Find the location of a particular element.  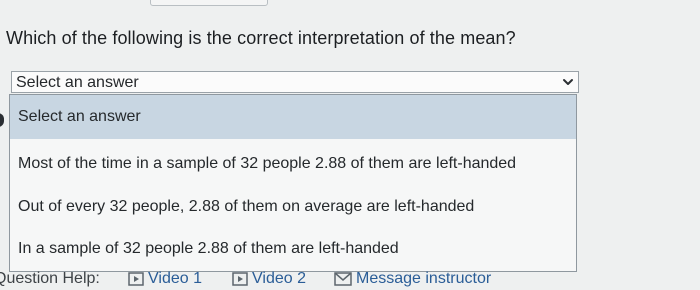

video-1-link: Video 1 is located at coordinates (165, 279).